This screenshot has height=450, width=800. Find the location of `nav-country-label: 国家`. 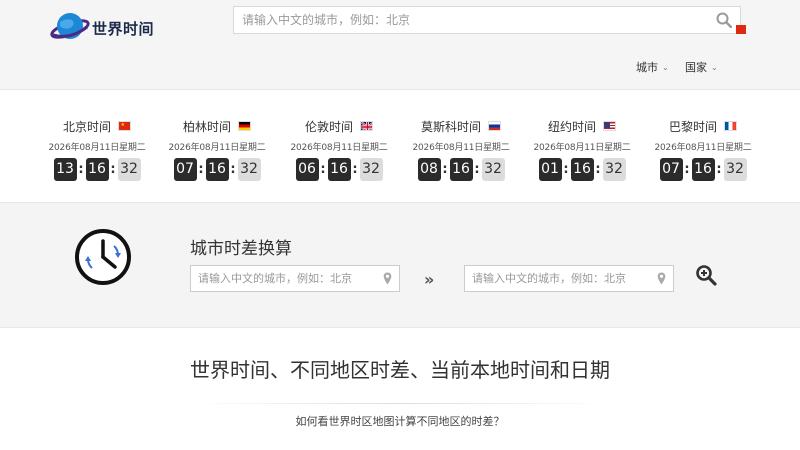

nav-country-label: 国家 is located at coordinates (696, 67).